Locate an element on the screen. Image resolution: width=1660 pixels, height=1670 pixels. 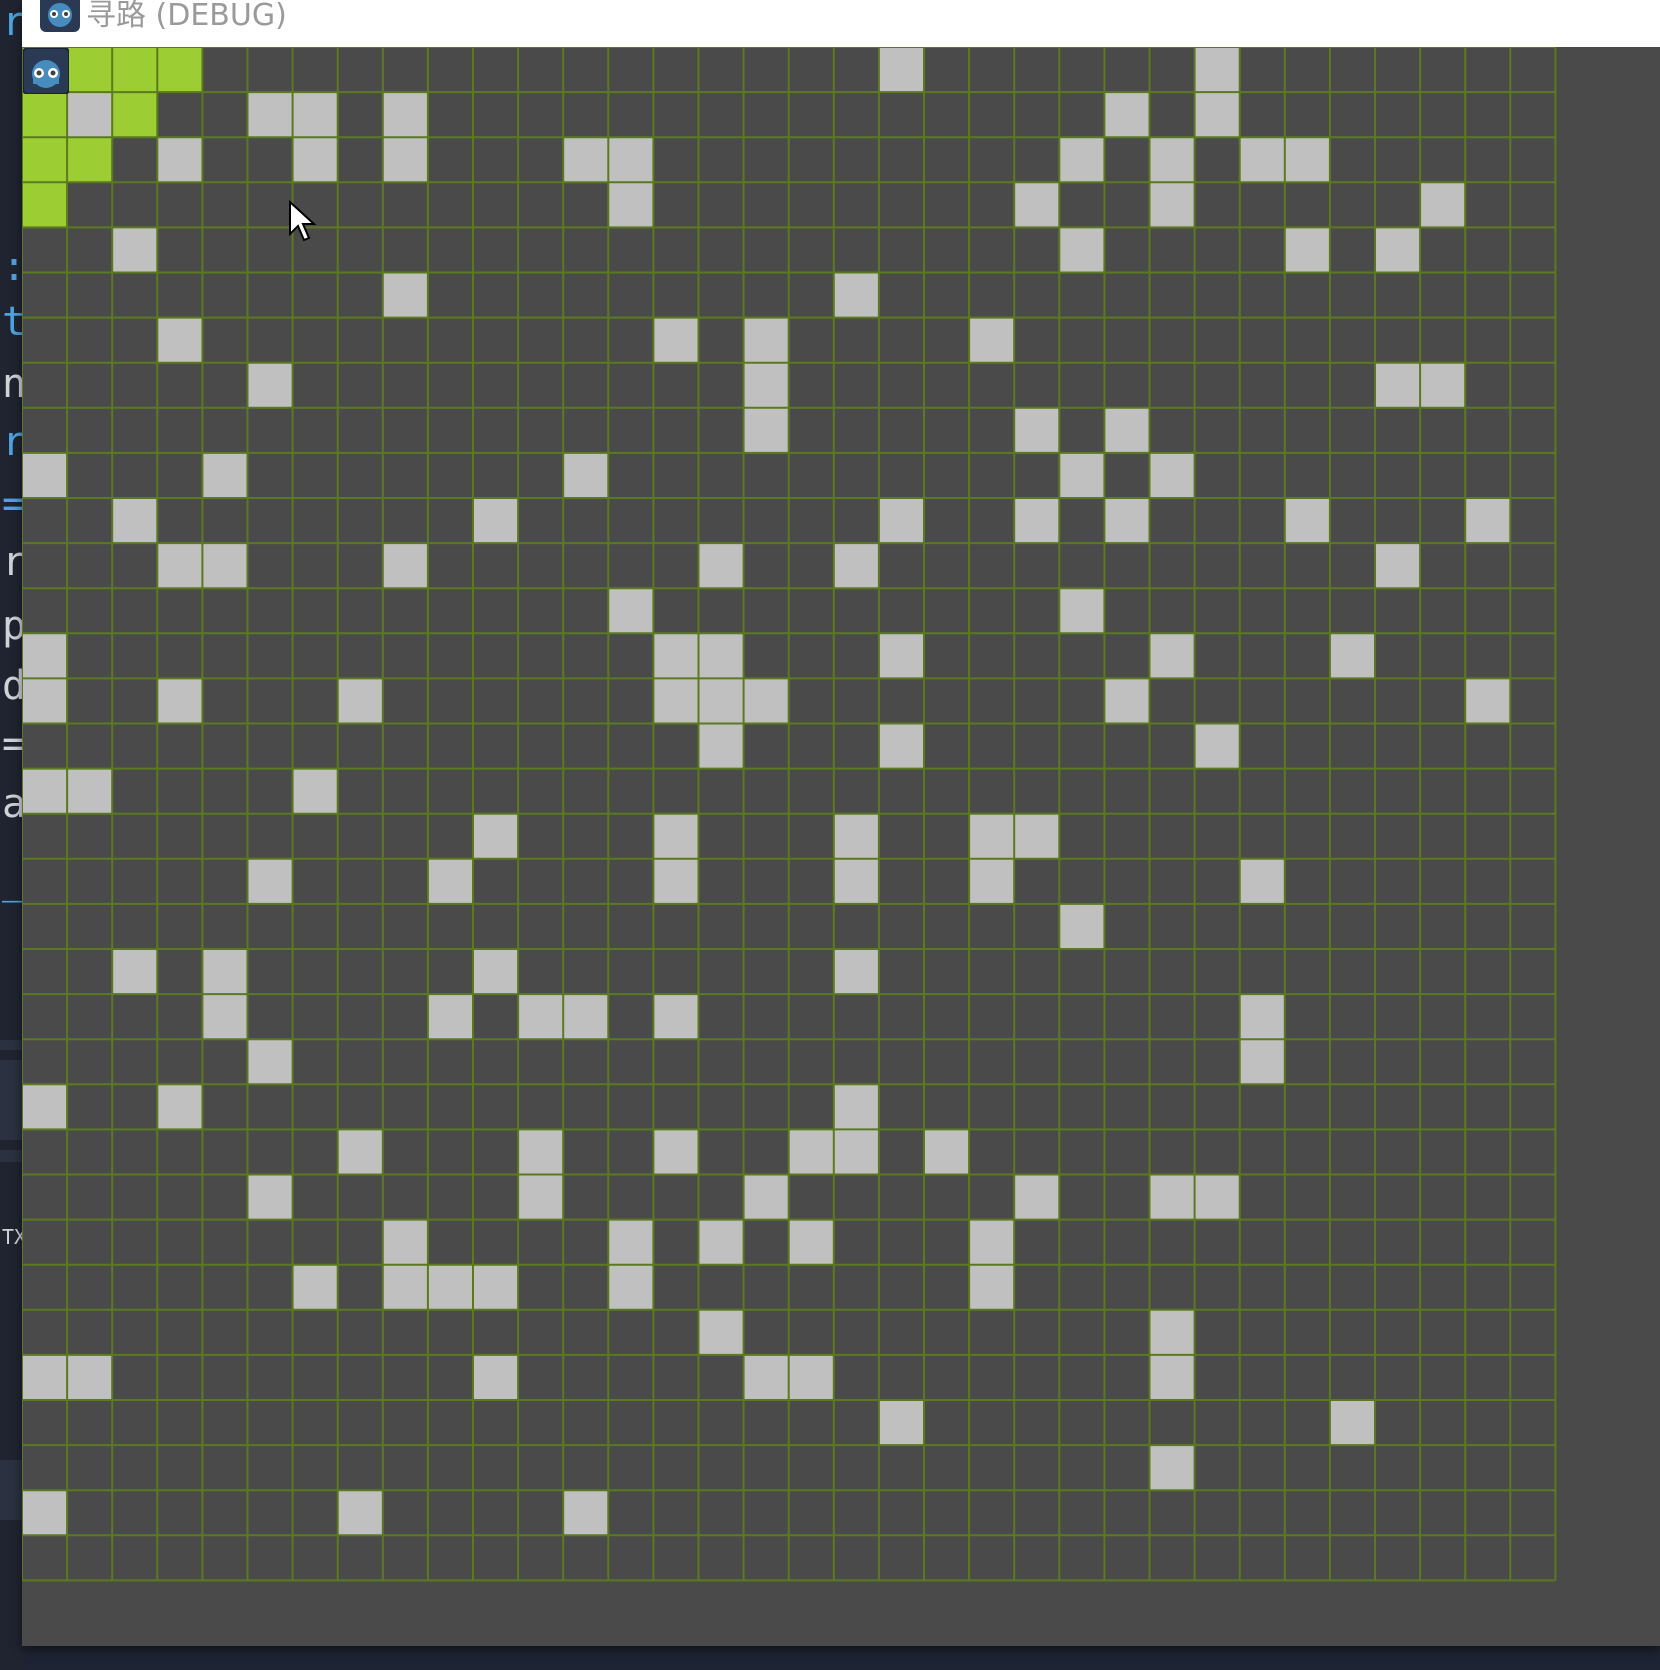
editor-panel-fragment is located at coordinates (12, 1045).